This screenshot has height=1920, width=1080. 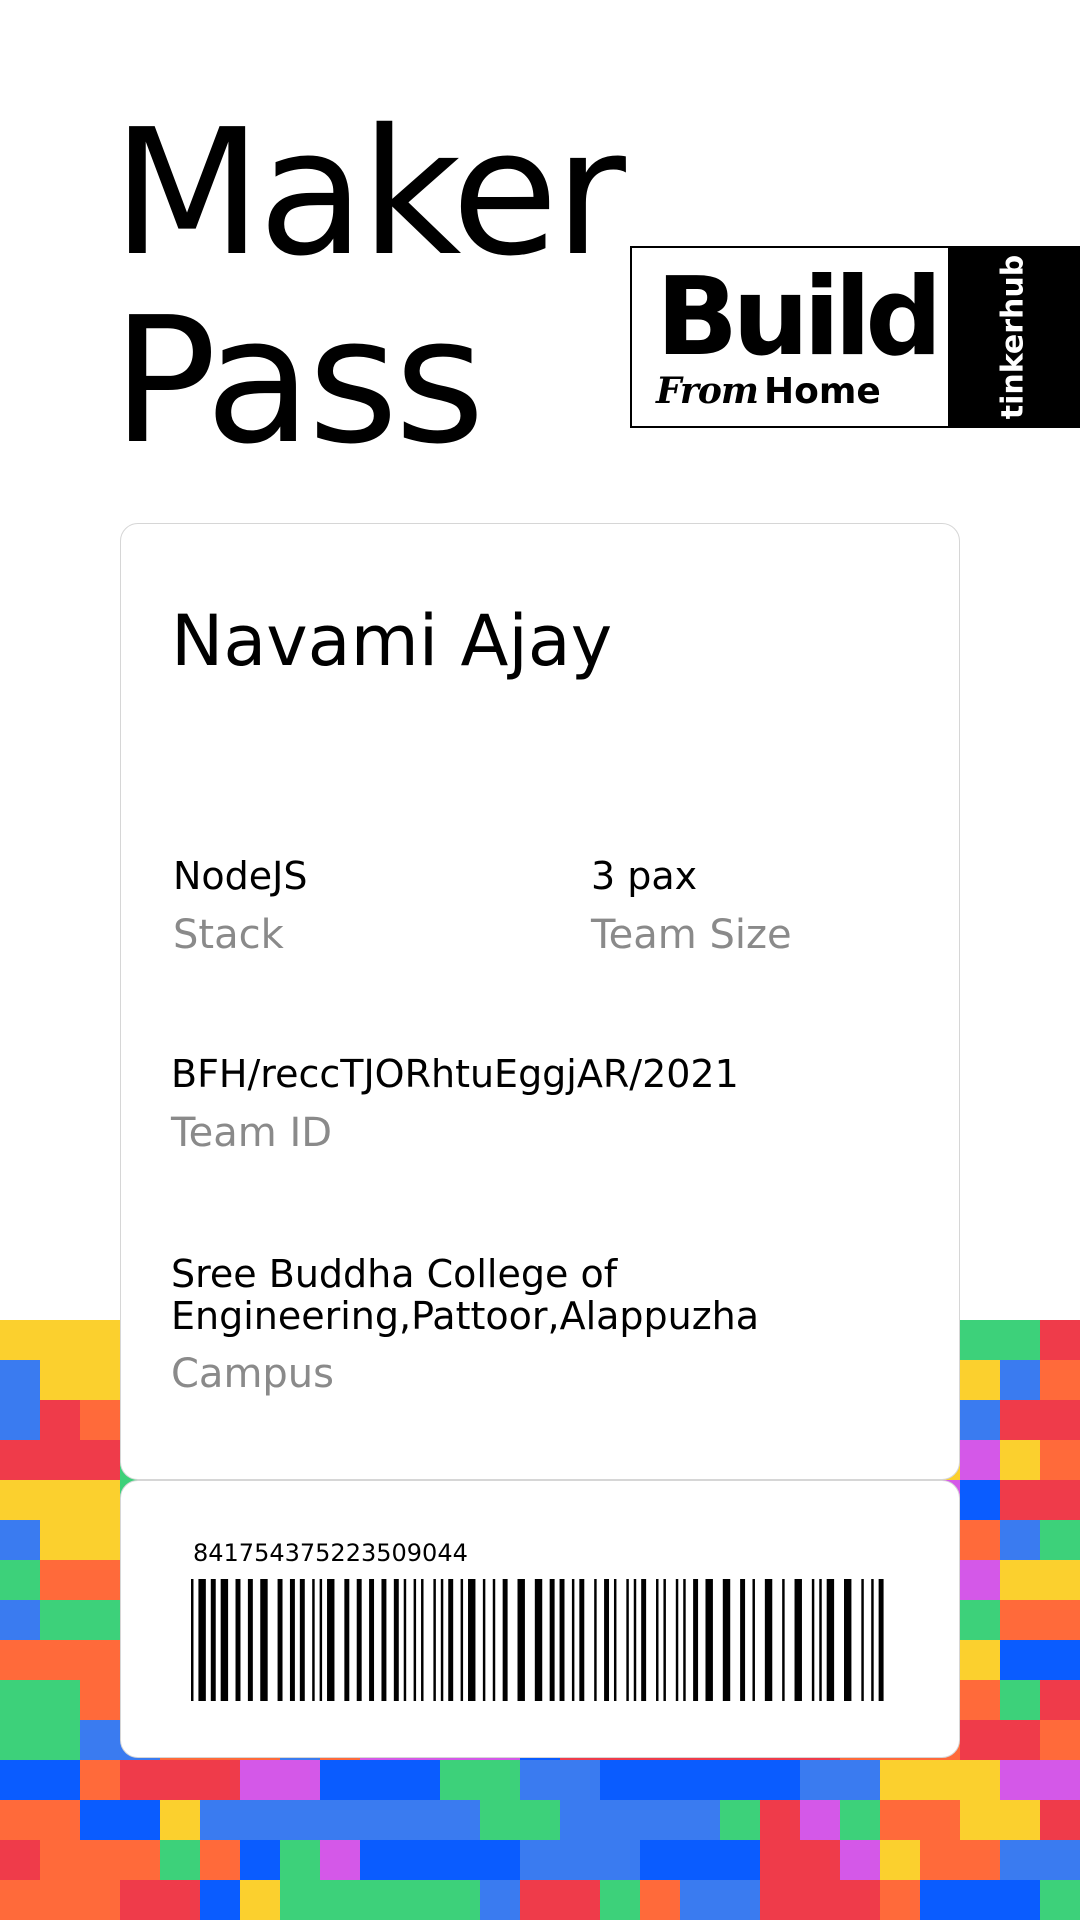 I want to click on stack-value: NodeJS, so click(x=240, y=876).